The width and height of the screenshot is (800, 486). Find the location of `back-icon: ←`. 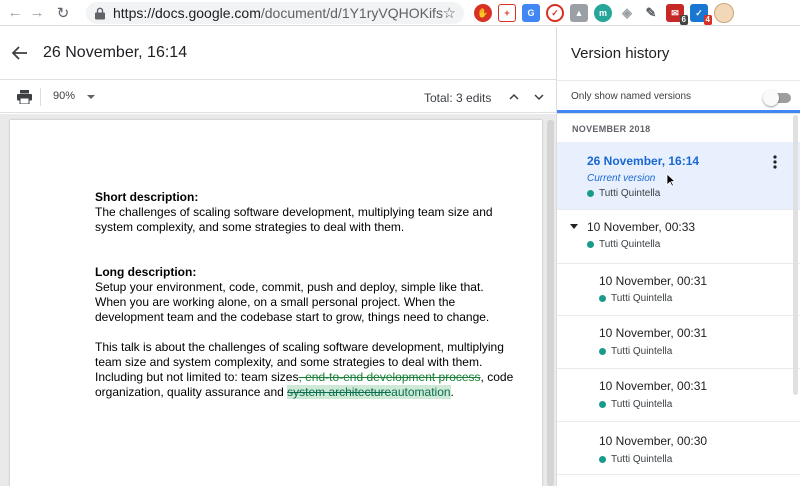

back-icon: ← is located at coordinates (15, 13).